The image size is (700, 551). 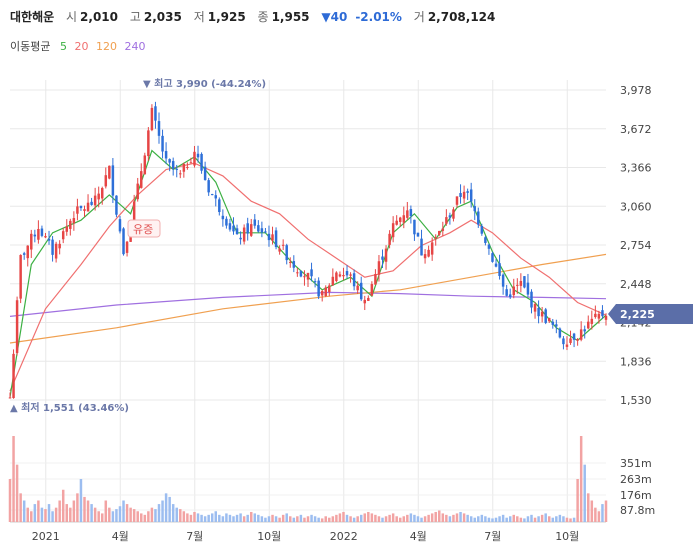 What do you see at coordinates (636, 400) in the screenshot?
I see `price-tick-label: 1,530` at bounding box center [636, 400].